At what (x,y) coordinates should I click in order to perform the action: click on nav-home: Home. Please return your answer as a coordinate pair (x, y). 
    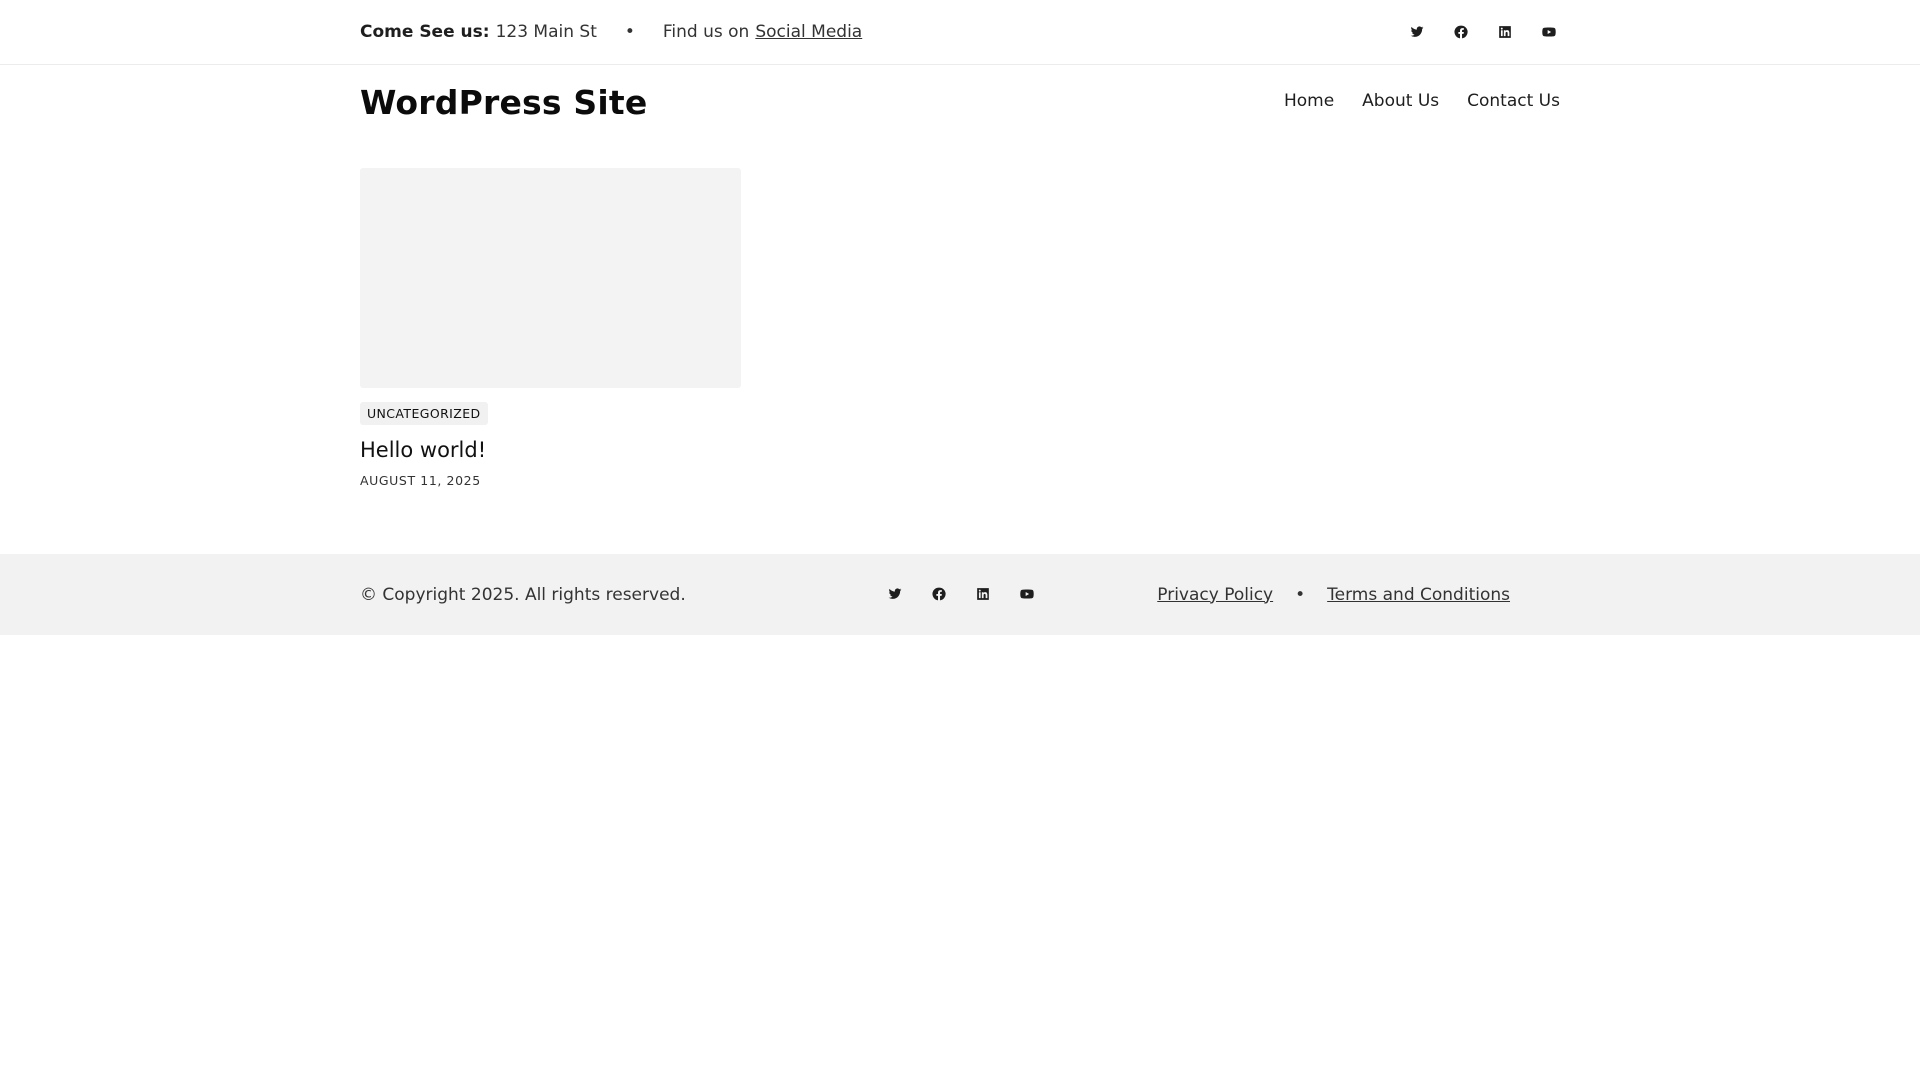
    Looking at the image, I should click on (1309, 101).